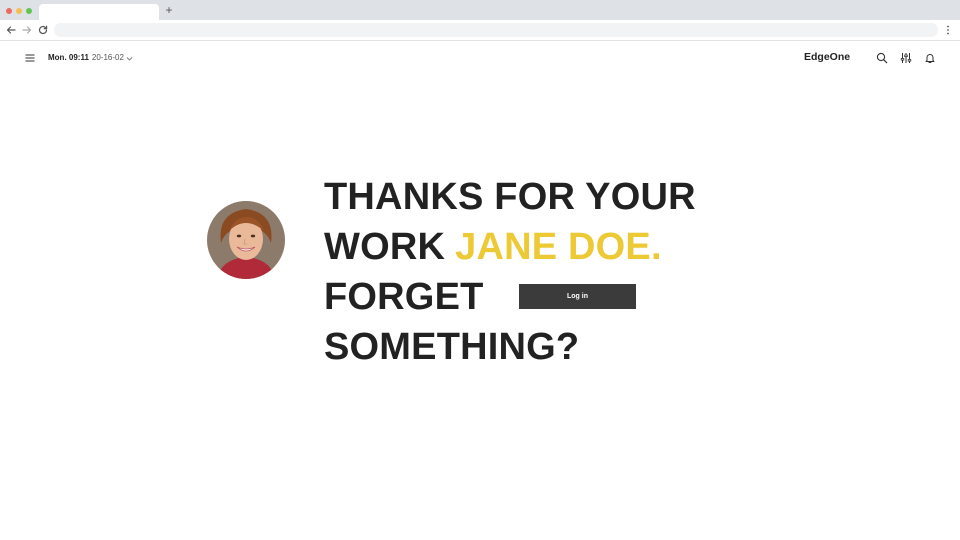 This screenshot has height=540, width=960. What do you see at coordinates (246, 240) in the screenshot?
I see `avatar` at bounding box center [246, 240].